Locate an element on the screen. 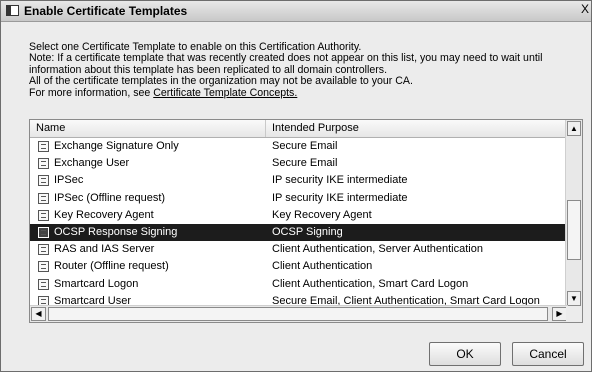 The width and height of the screenshot is (592, 372). window-title: Enable Certificate Templates is located at coordinates (106, 11).